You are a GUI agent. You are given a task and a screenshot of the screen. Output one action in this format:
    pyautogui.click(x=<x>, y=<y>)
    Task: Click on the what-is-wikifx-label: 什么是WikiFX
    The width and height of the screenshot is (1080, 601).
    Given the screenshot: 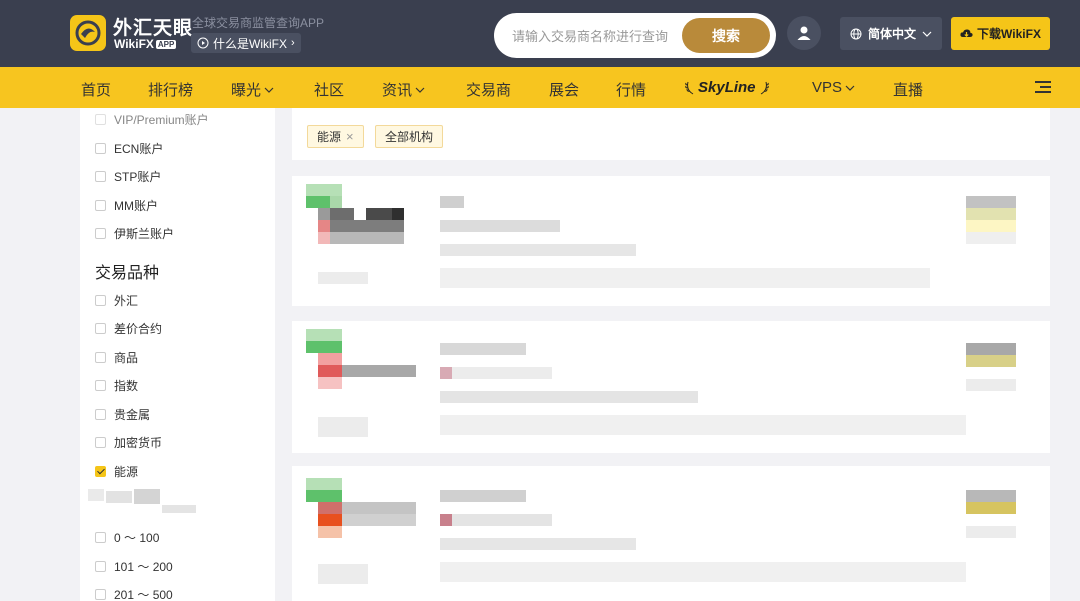 What is the action you would take?
    pyautogui.click(x=250, y=43)
    